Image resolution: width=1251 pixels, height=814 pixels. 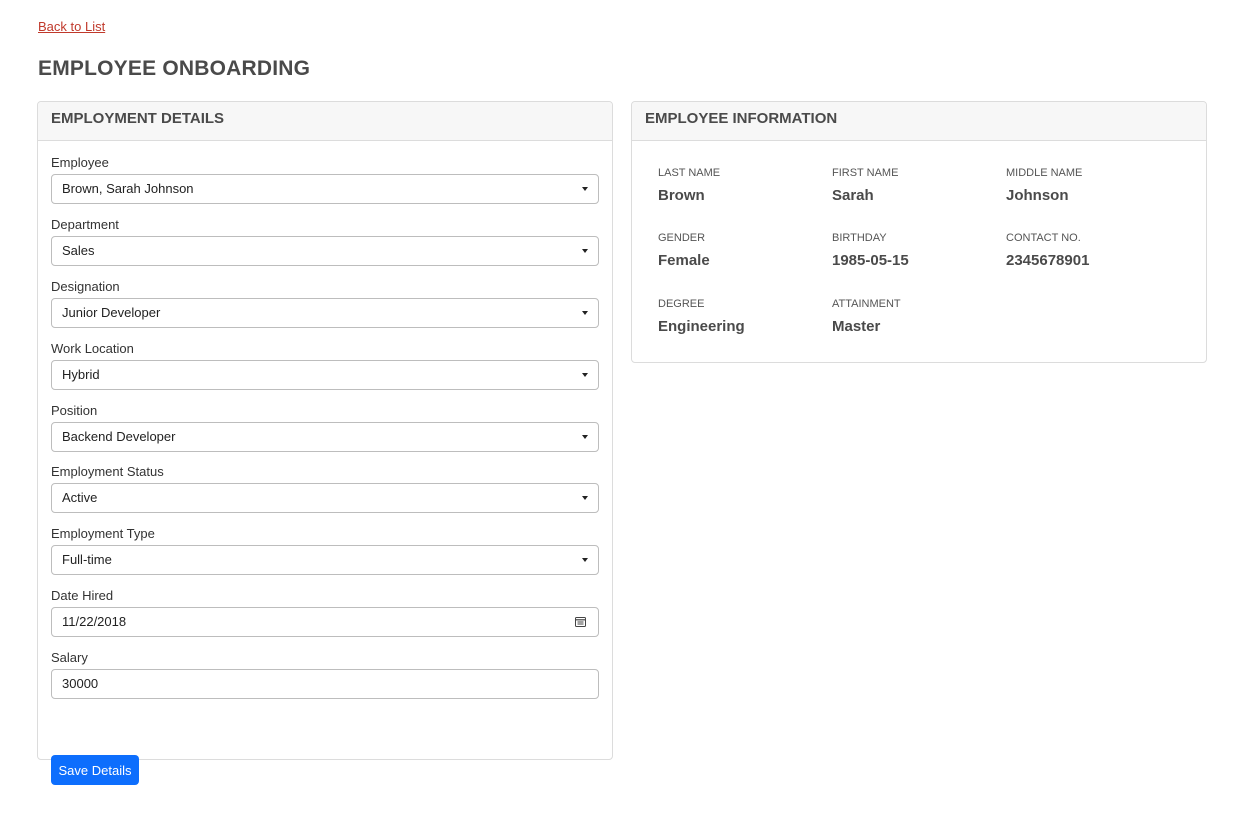 What do you see at coordinates (85, 224) in the screenshot?
I see `department-label: Department` at bounding box center [85, 224].